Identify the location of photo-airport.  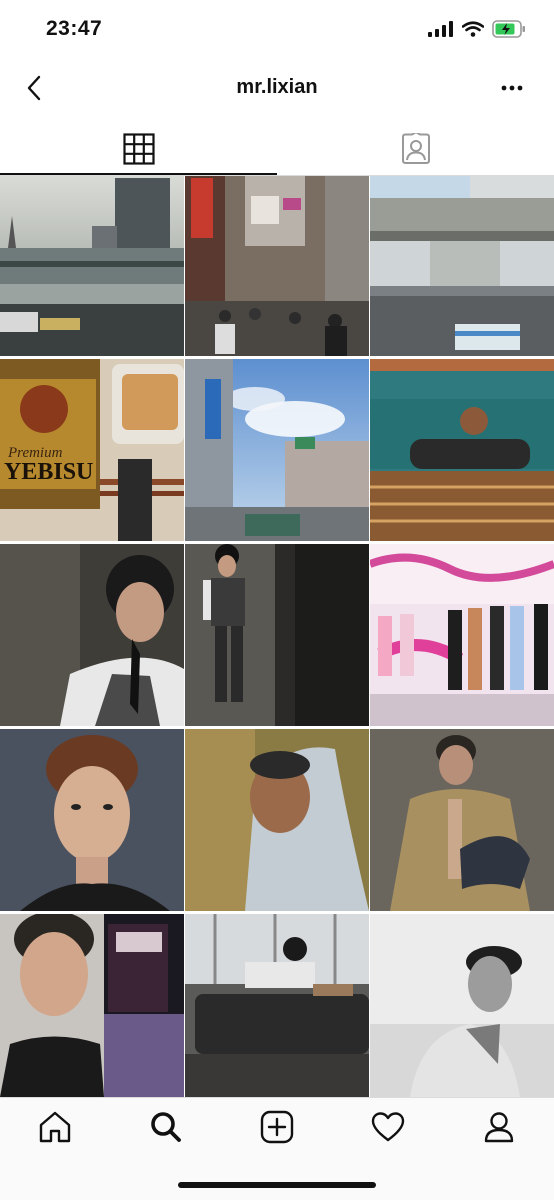
(277, 1005).